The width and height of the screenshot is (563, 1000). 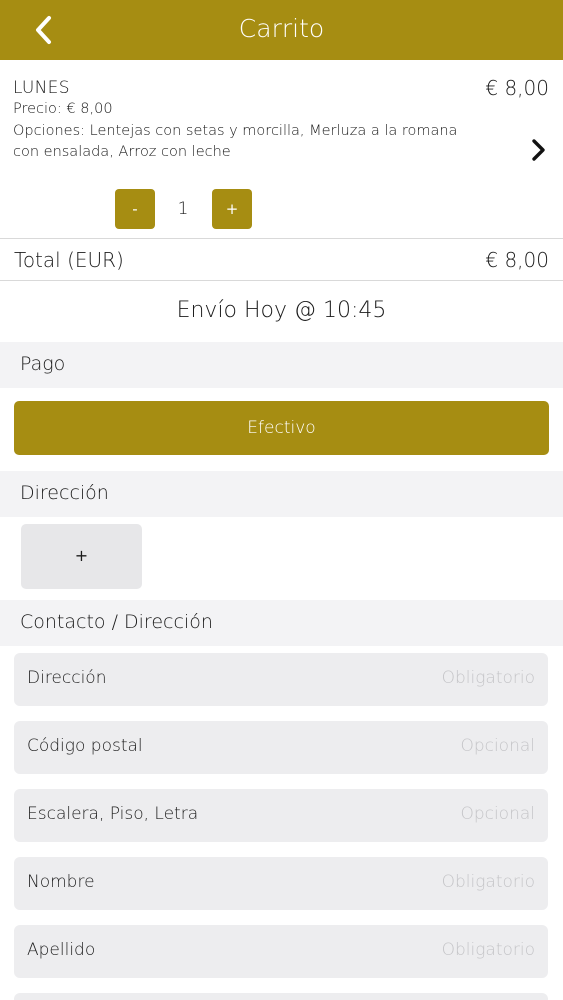 I want to click on address-section-header: Dirección, so click(x=281, y=494).